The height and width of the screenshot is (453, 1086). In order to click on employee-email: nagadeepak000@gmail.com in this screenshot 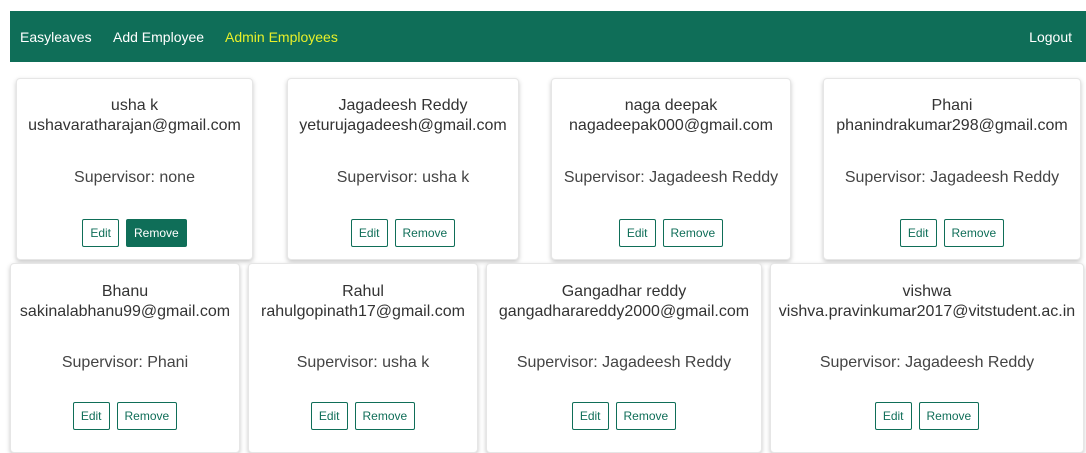, I will do `click(671, 125)`.